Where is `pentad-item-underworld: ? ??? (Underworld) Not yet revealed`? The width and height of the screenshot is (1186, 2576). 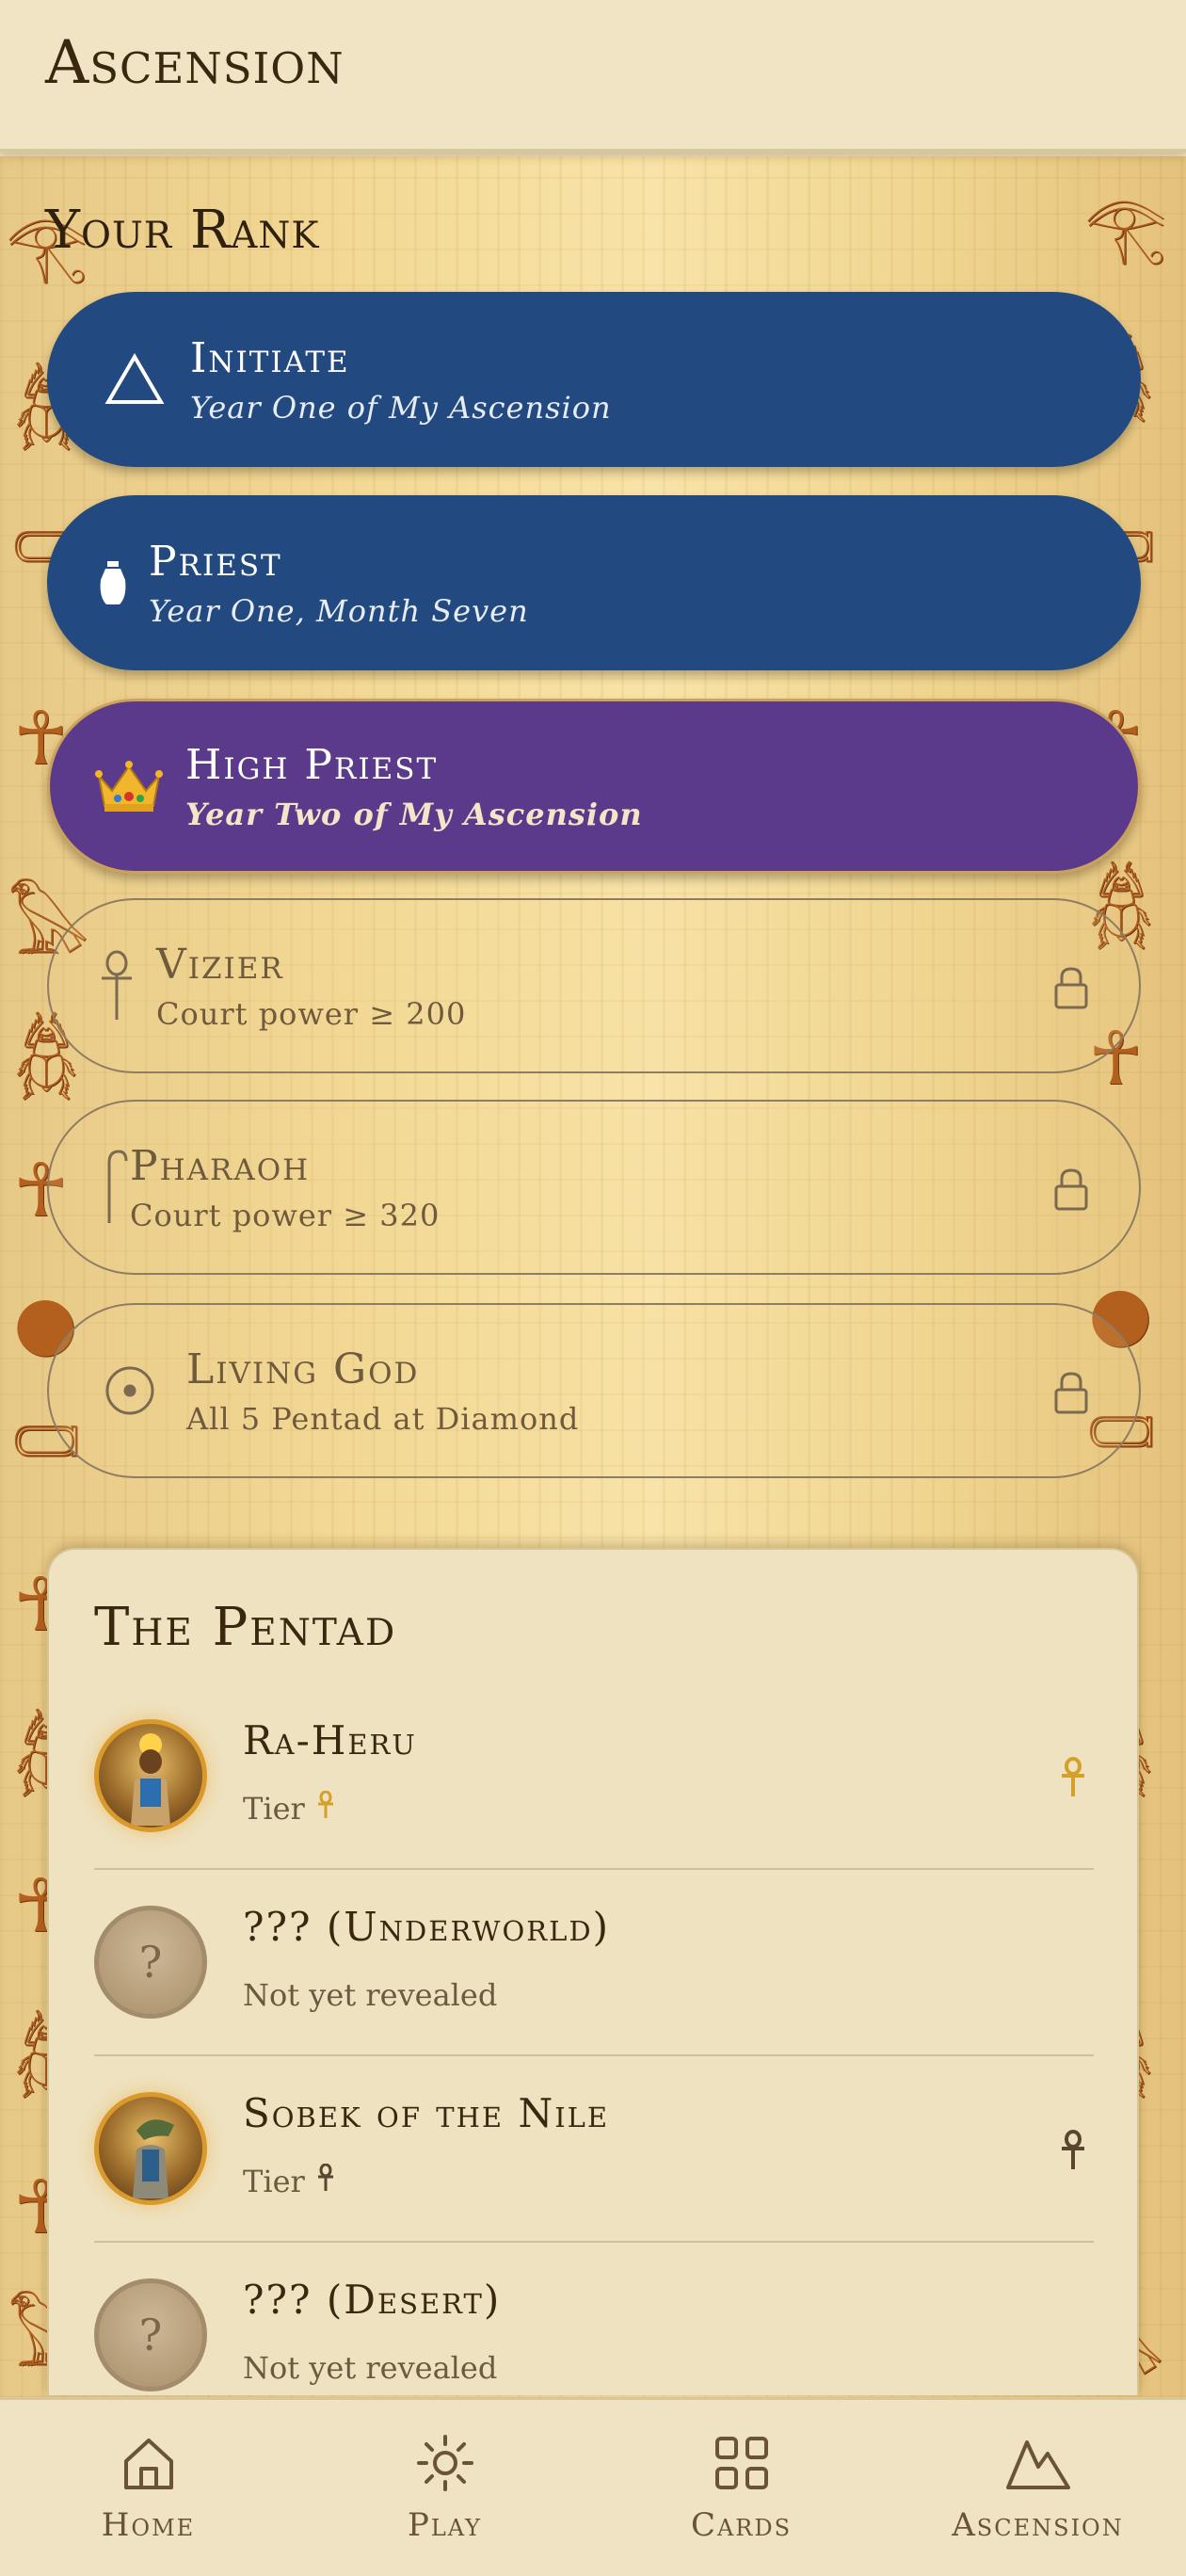
pentad-item-underworld: ? ??? (Underworld) Not yet revealed is located at coordinates (594, 1964).